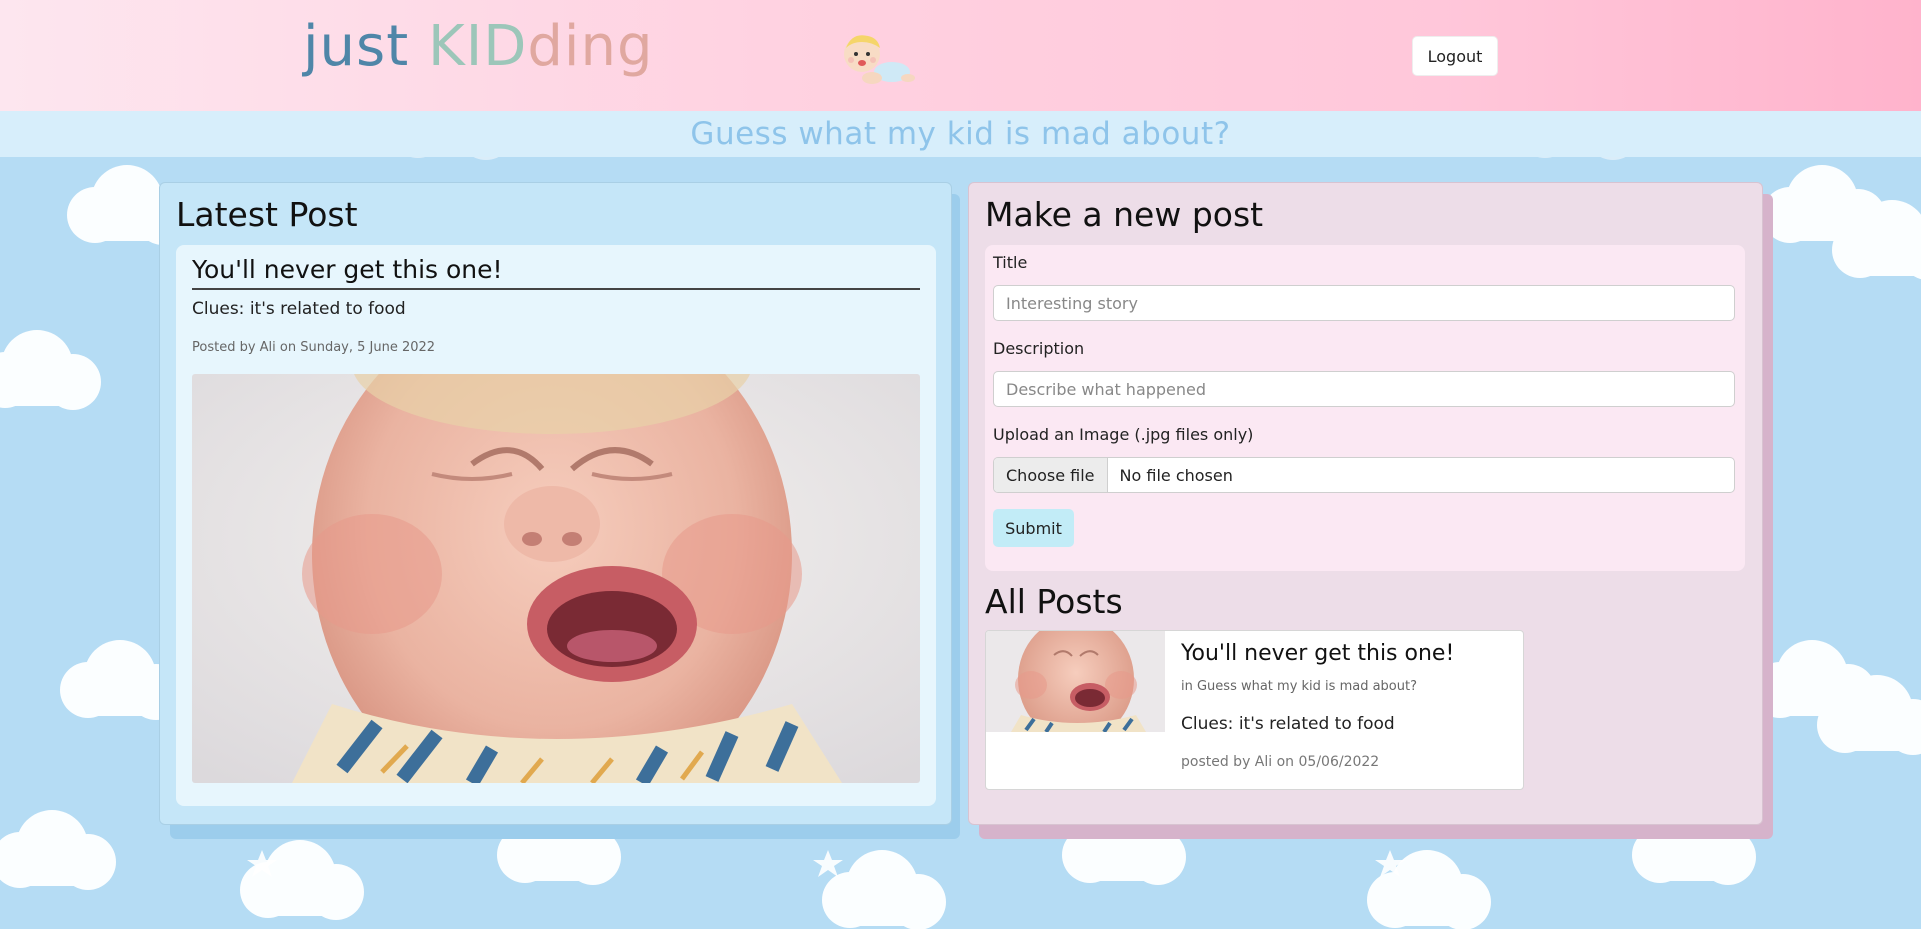 Image resolution: width=1921 pixels, height=929 pixels. What do you see at coordinates (1364, 475) in the screenshot?
I see `image-upload-input: Choose file No file chosen` at bounding box center [1364, 475].